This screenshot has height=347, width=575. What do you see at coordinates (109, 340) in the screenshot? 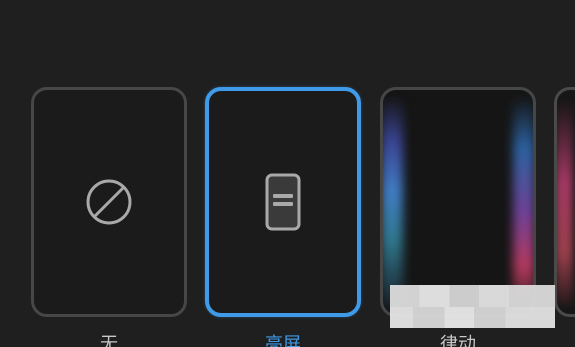
I see `option-none-label: 无` at bounding box center [109, 340].